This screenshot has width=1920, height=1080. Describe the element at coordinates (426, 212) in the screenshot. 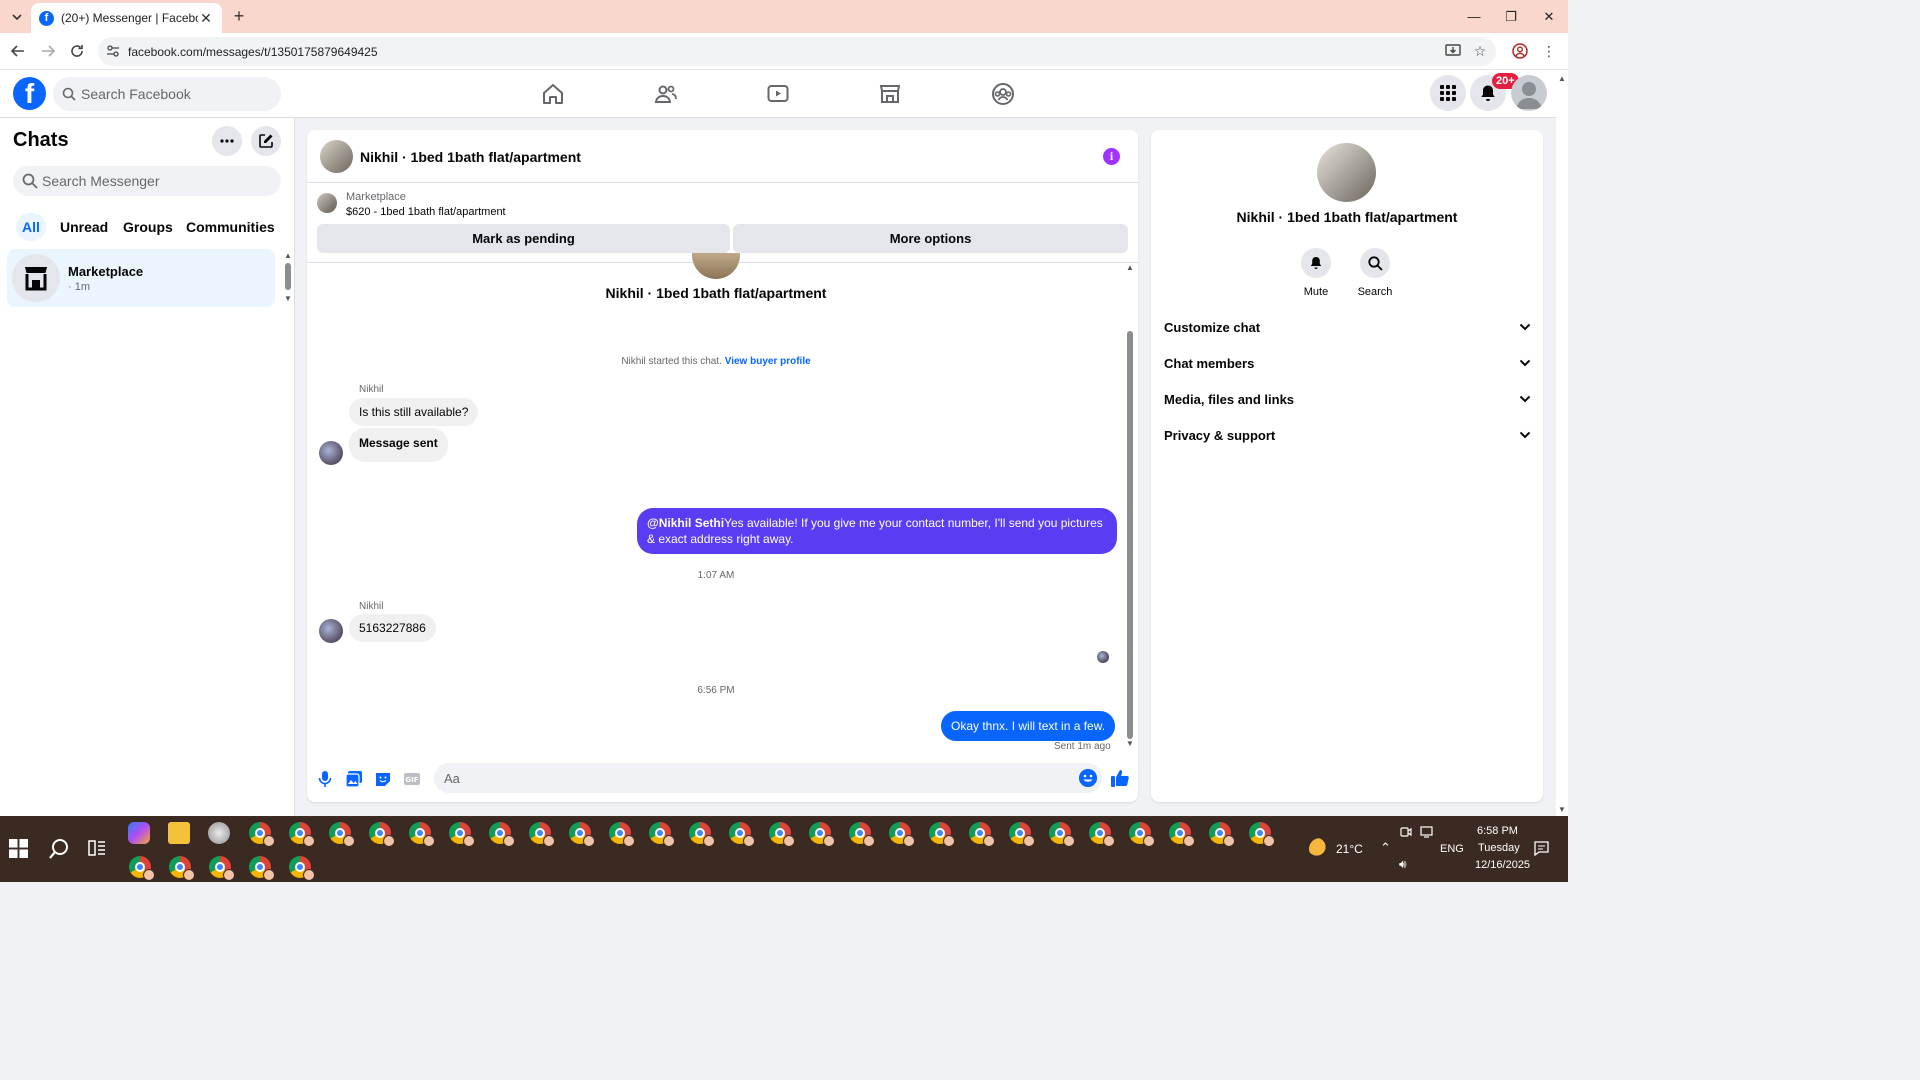

I see `listing-detail: $620 - 1bed 1bath flat/apartment` at that location.